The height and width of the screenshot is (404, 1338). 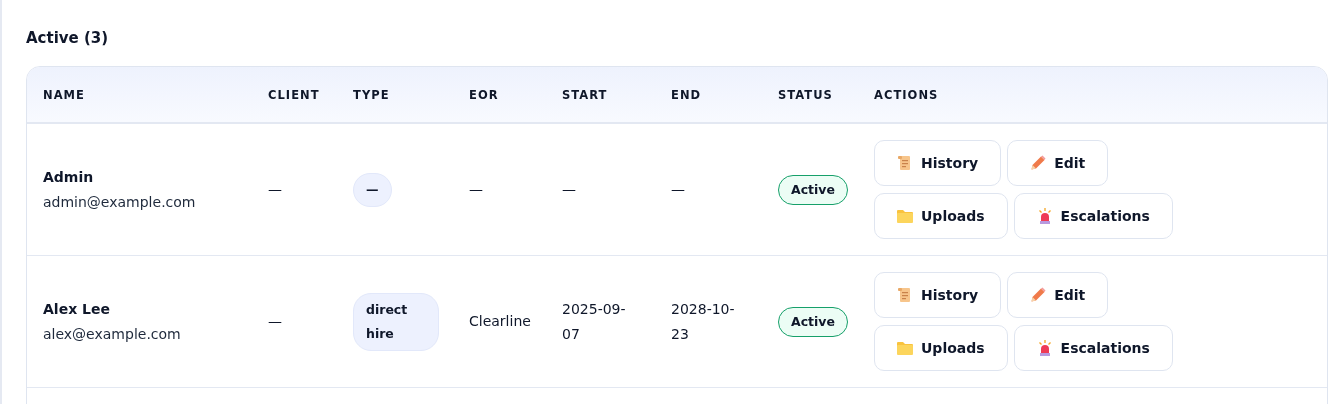 What do you see at coordinates (294, 95) in the screenshot?
I see `column-header: CLIENT` at bounding box center [294, 95].